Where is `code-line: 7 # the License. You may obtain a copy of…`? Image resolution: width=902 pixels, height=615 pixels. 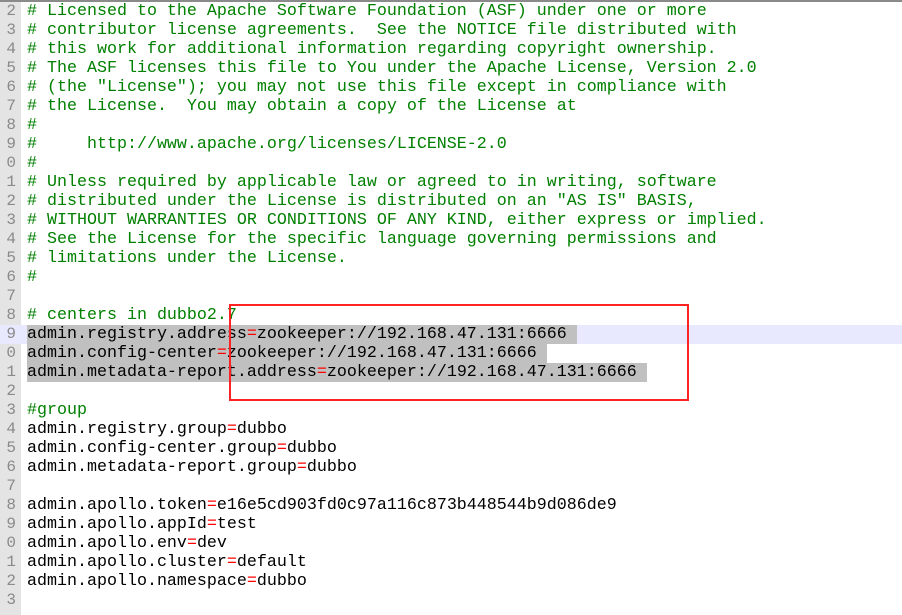
code-line: 7 # the License. You may obtain a copy of… is located at coordinates (451, 106).